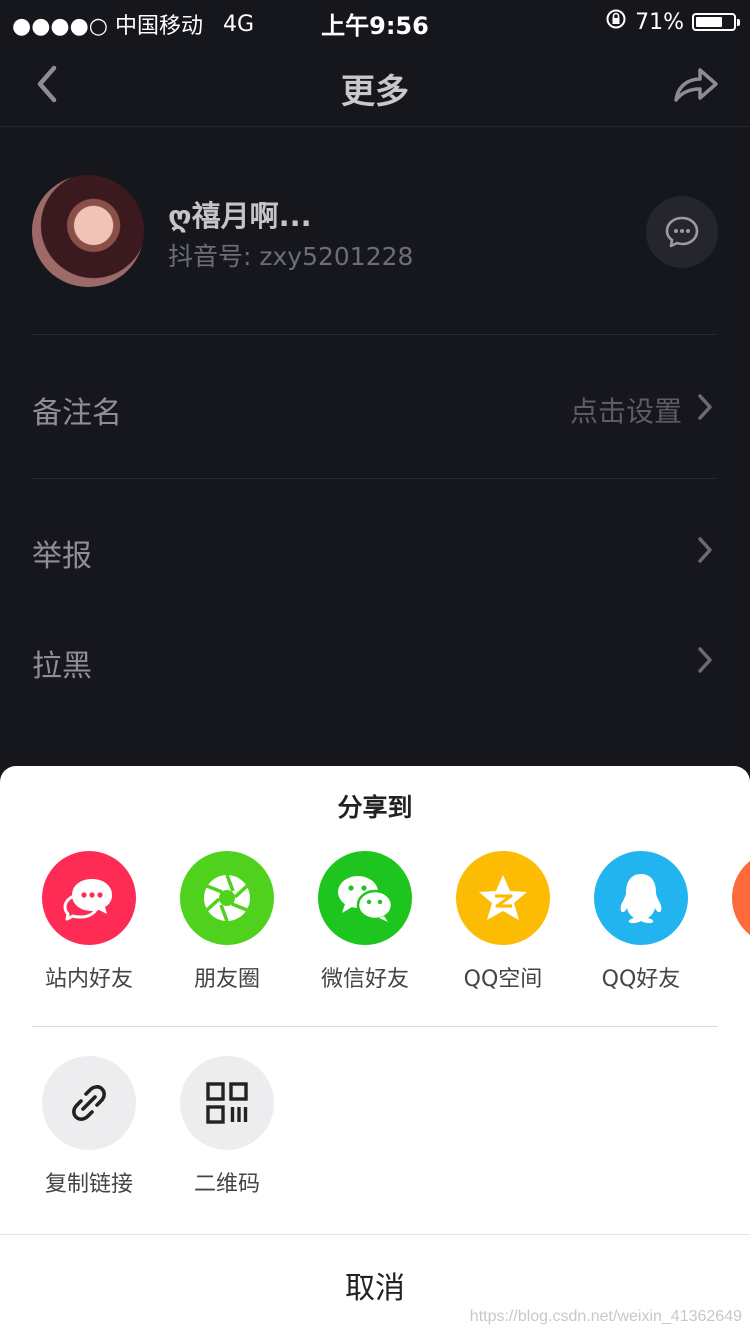 This screenshot has height=1334, width=750. I want to click on share-targets: 站内好友 朋友圈 微信好友 QQ空间 QQ好友, so click(396, 926).